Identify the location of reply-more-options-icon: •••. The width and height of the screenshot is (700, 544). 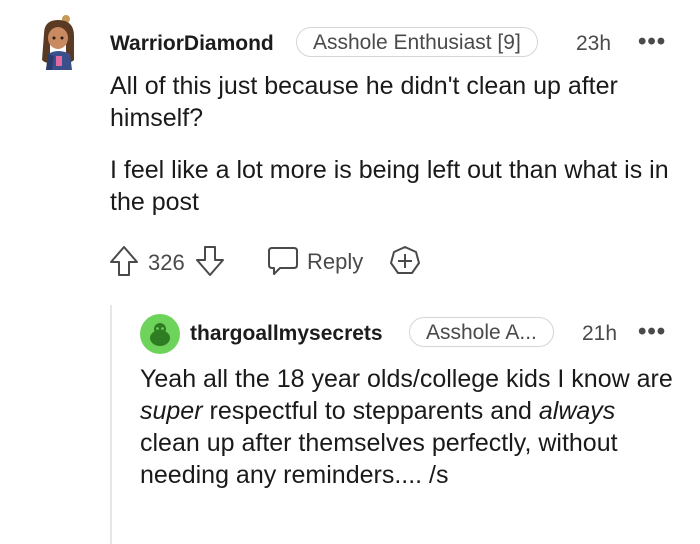
(652, 332).